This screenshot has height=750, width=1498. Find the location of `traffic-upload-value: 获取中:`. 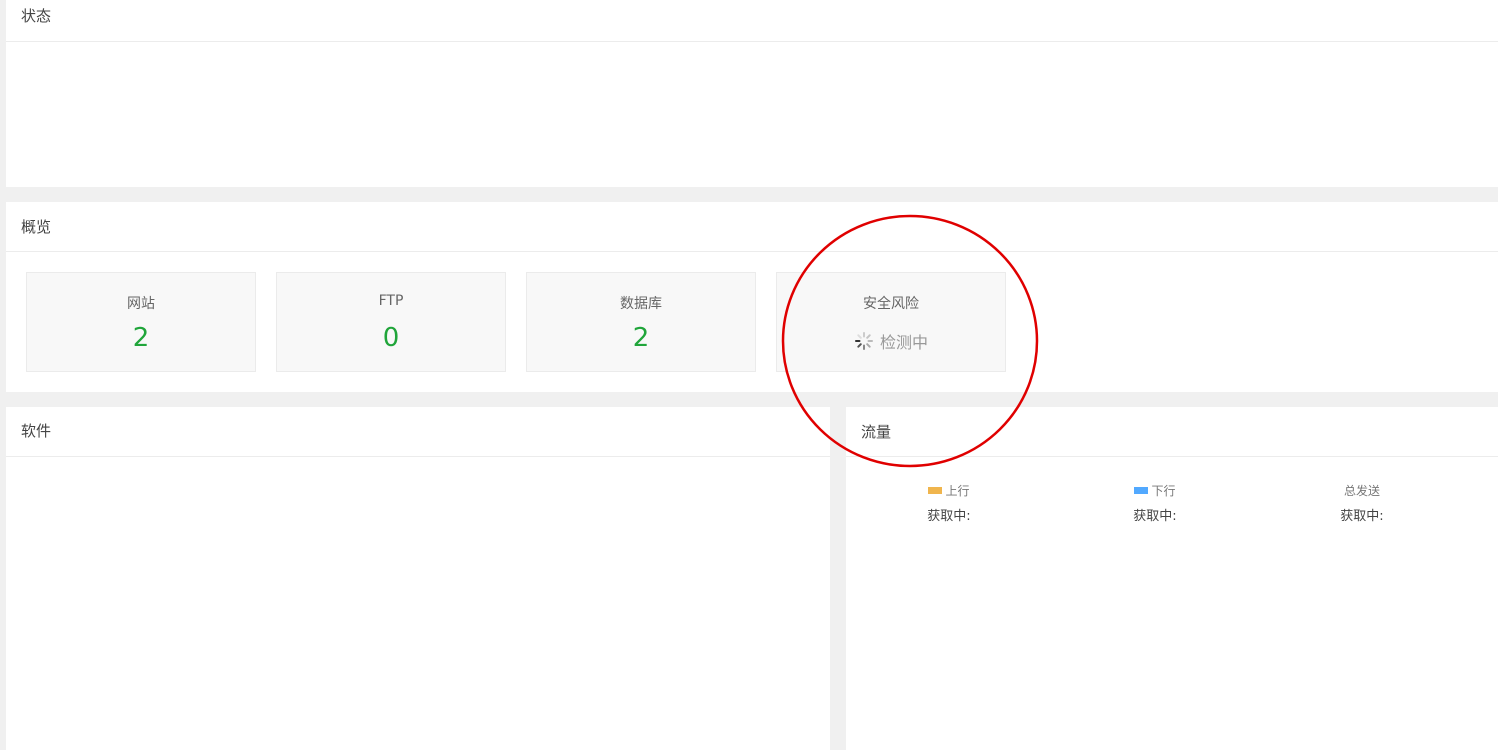

traffic-upload-value: 获取中: is located at coordinates (949, 516).